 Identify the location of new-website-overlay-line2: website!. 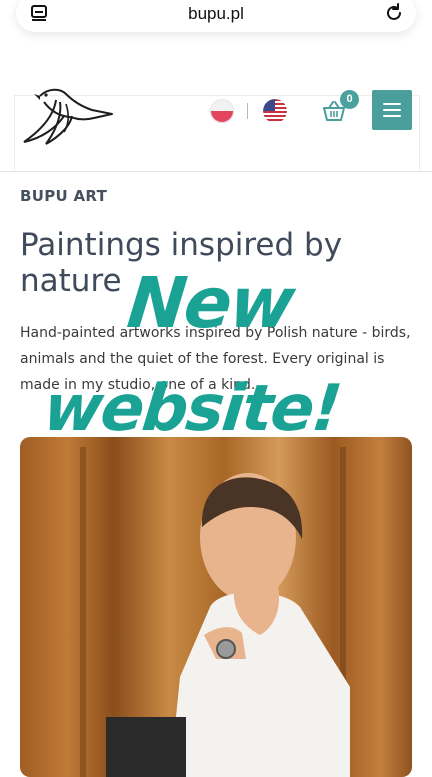
(192, 409).